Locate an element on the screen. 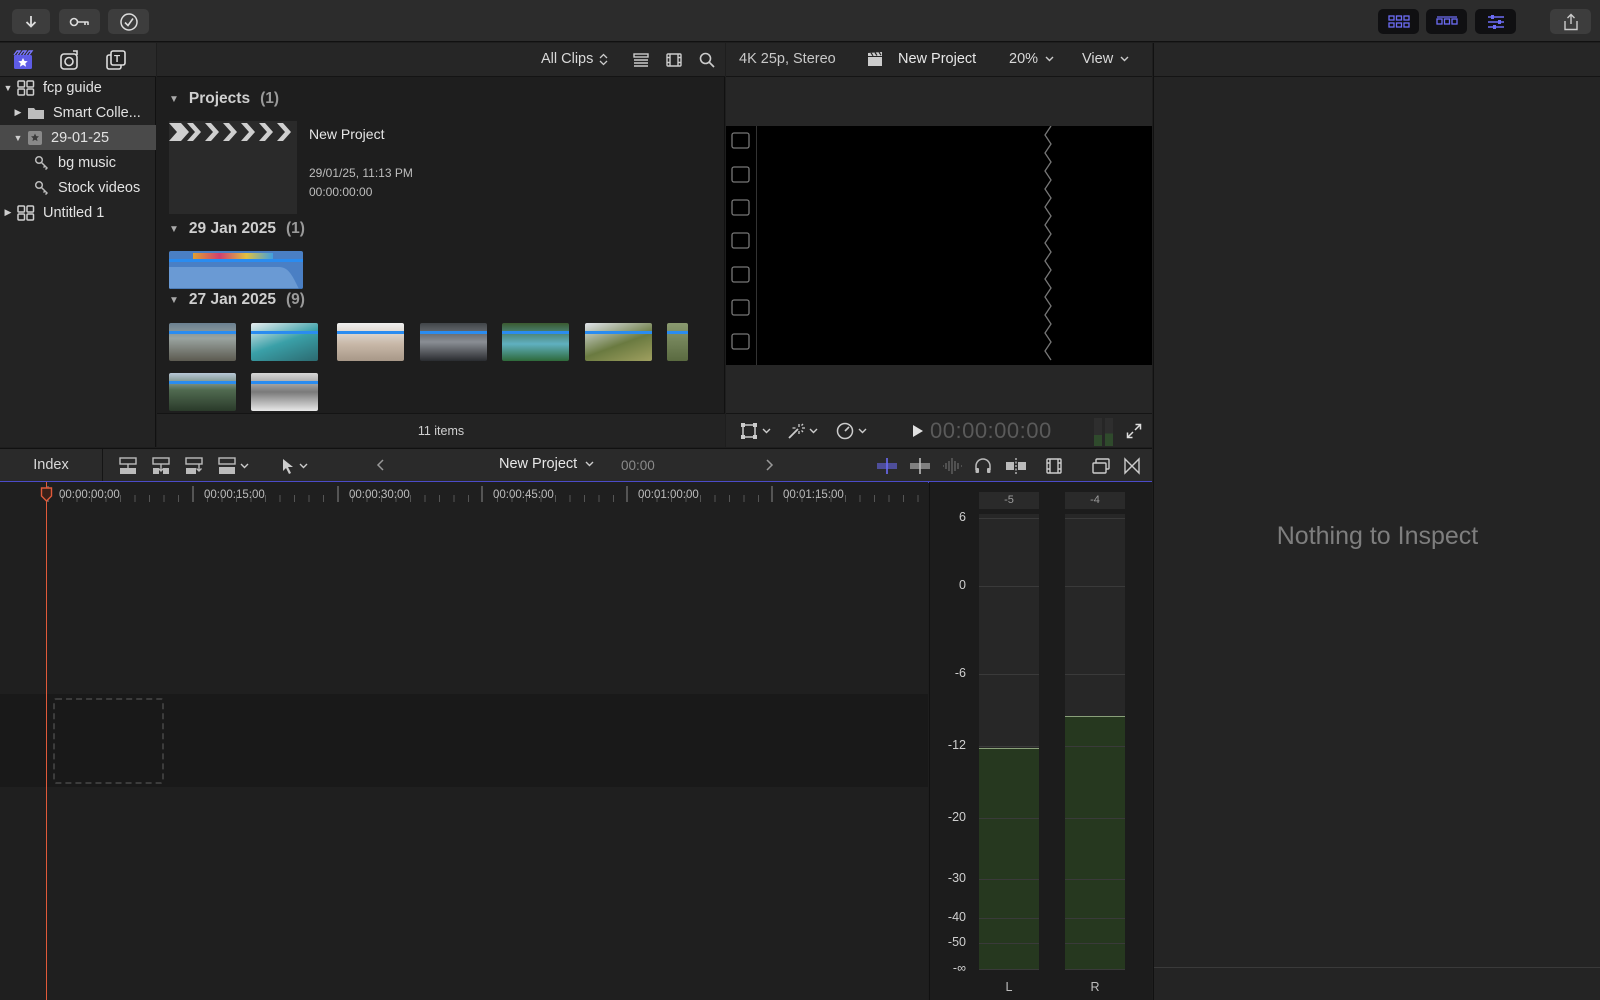 The width and height of the screenshot is (1600, 1000). enhancements-menu is located at coordinates (802, 431).